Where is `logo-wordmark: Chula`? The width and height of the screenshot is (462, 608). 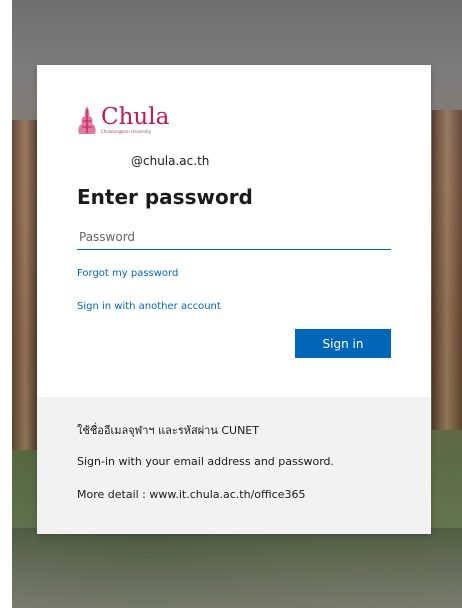 logo-wordmark: Chula is located at coordinates (135, 117).